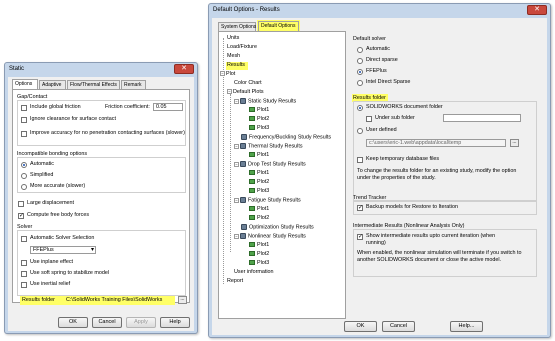  I want to click on tree-item-plot-label: Plot, so click(231, 74).